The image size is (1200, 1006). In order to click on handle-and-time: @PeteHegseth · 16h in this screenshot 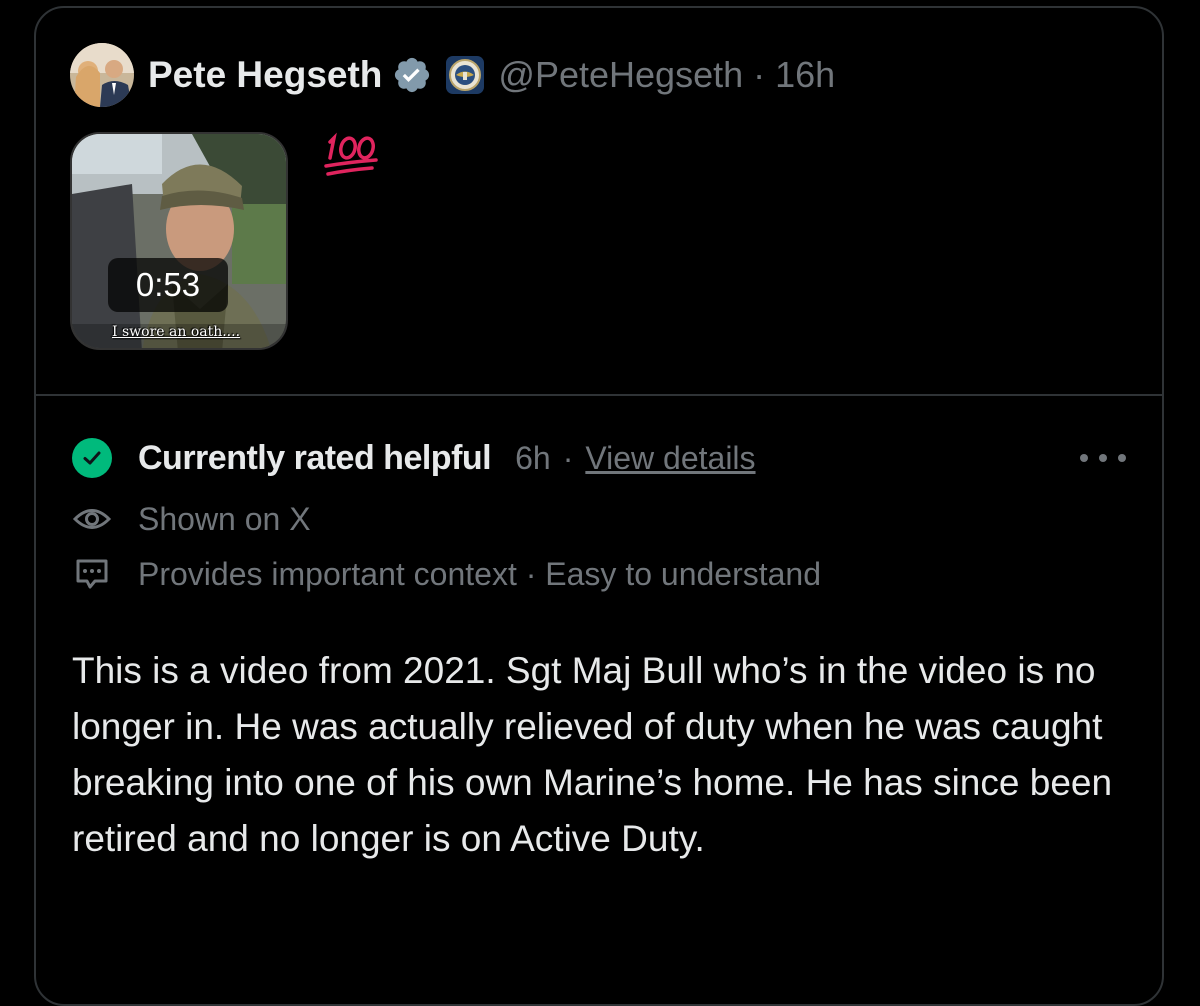, I will do `click(666, 75)`.